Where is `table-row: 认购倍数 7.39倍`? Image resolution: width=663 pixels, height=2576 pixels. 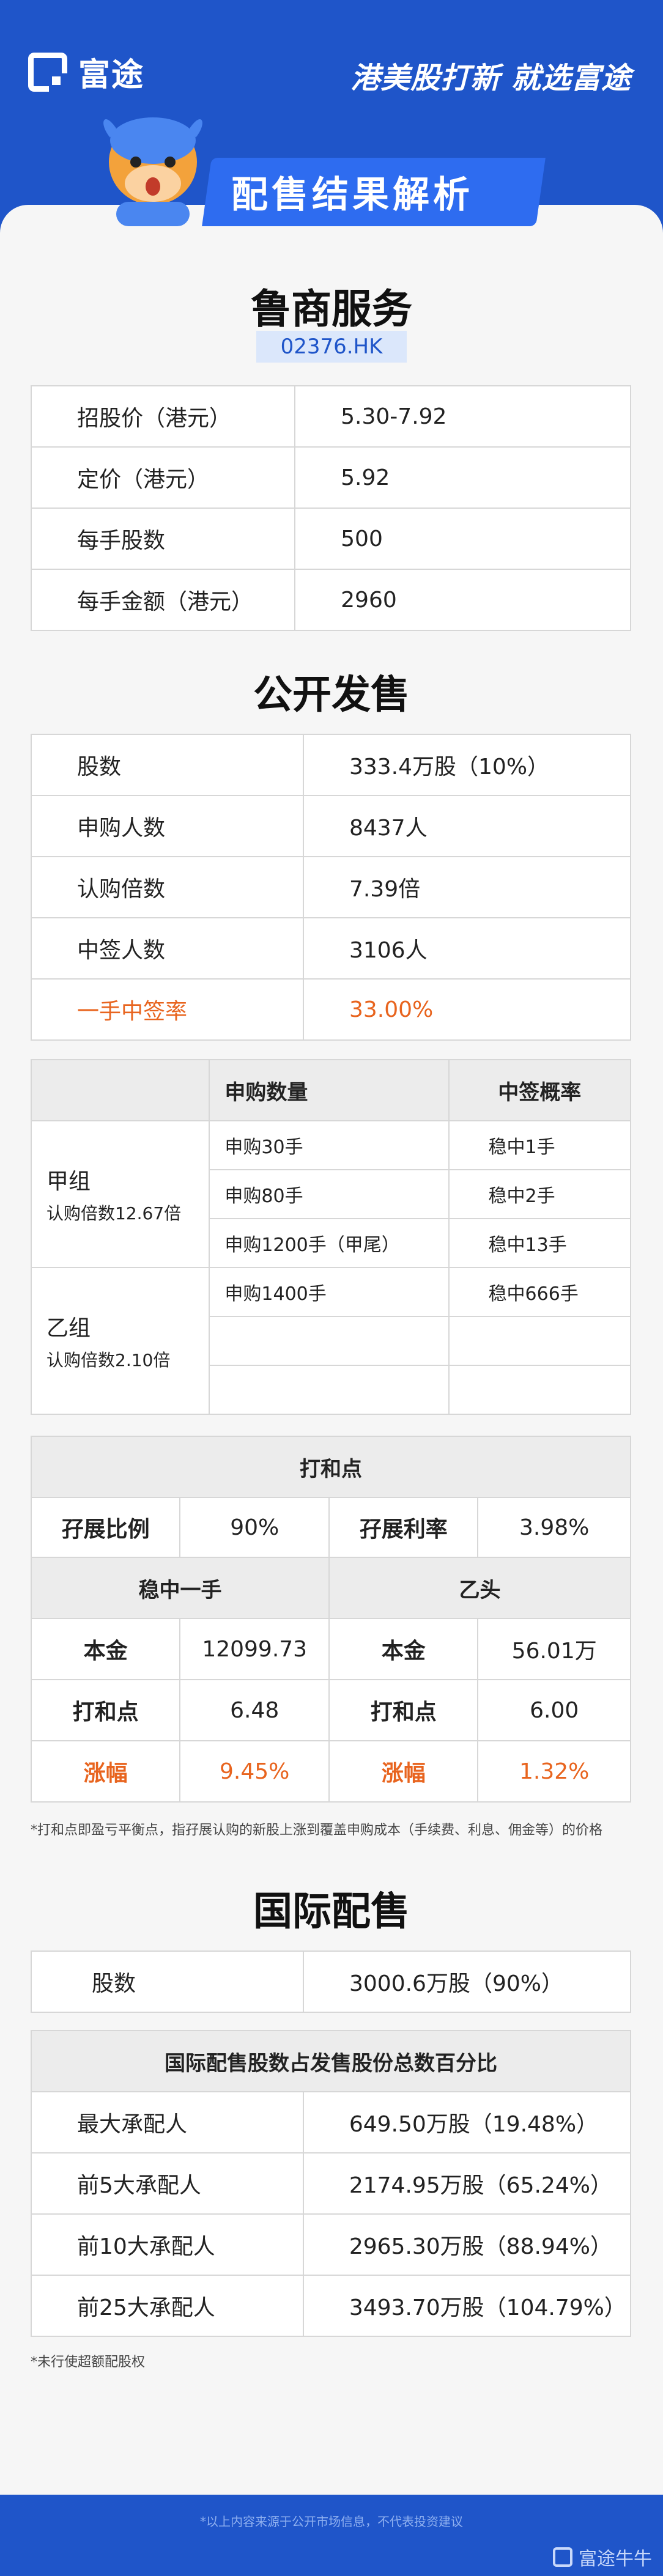 table-row: 认购倍数 7.39倍 is located at coordinates (331, 887).